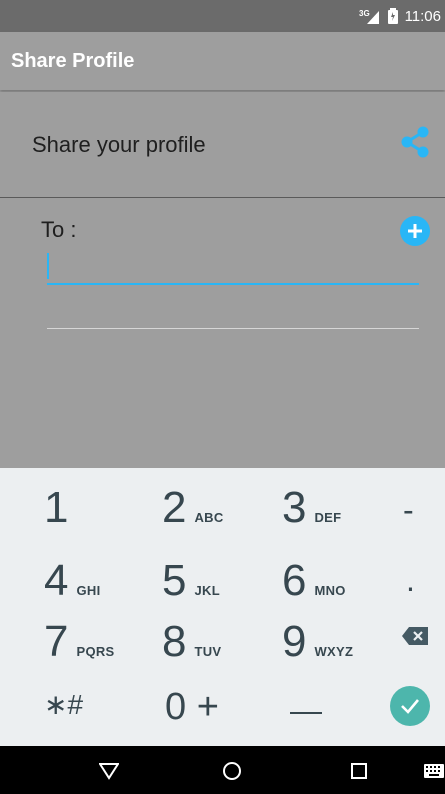 The image size is (445, 794). I want to click on key-digit: 1, so click(56, 507).